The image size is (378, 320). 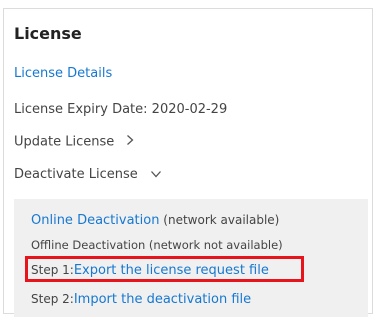 I want to click on online-deactivation-row: Online Deactivation (network available), so click(x=155, y=220).